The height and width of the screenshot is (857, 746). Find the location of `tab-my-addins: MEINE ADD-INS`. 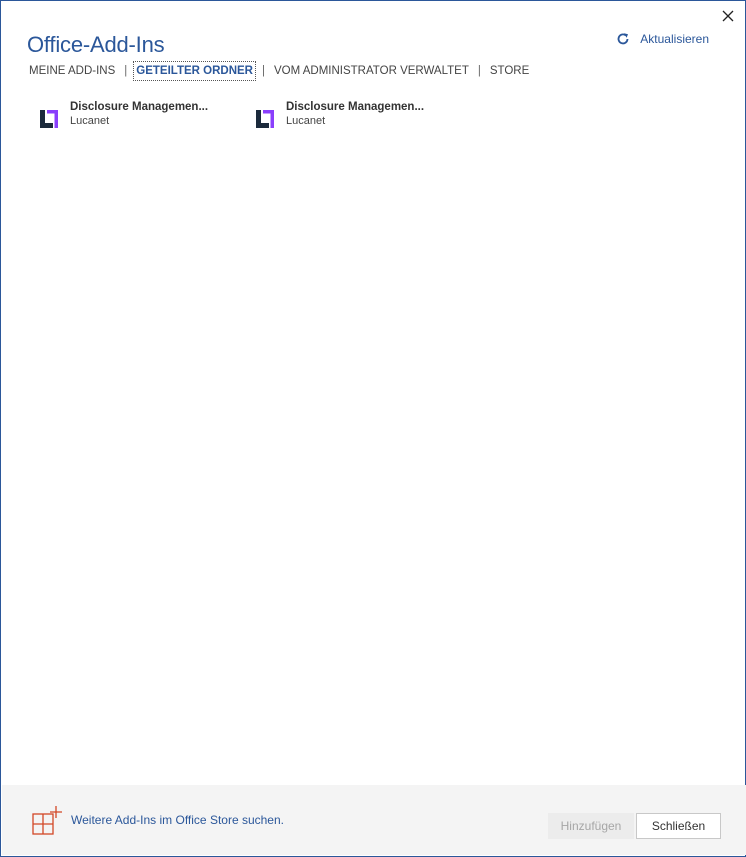

tab-my-addins: MEINE ADD-INS is located at coordinates (72, 71).